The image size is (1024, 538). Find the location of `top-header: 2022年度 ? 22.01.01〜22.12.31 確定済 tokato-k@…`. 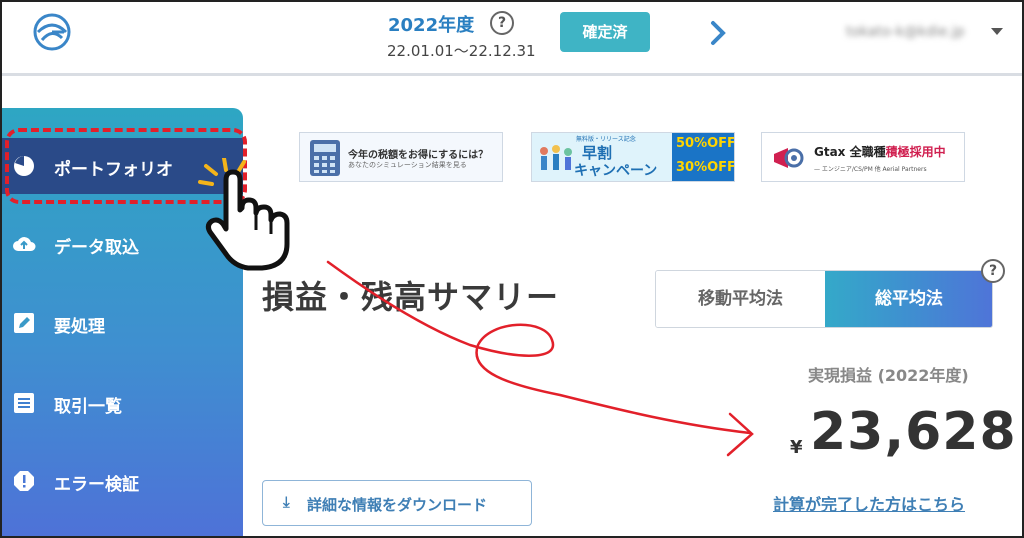

top-header: 2022年度 ? 22.01.01〜22.12.31 確定済 tokato-k@… is located at coordinates (512, 38).